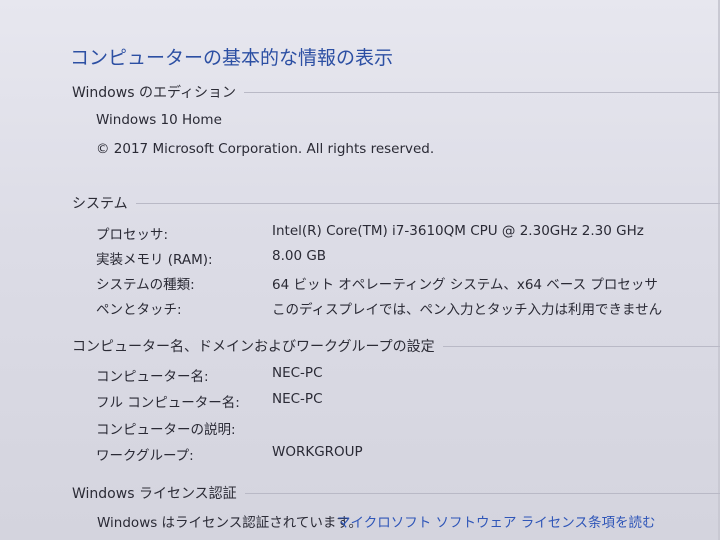 The height and width of the screenshot is (540, 720). Describe the element at coordinates (145, 285) in the screenshot. I see `system-type-label: システムの種類:` at that location.